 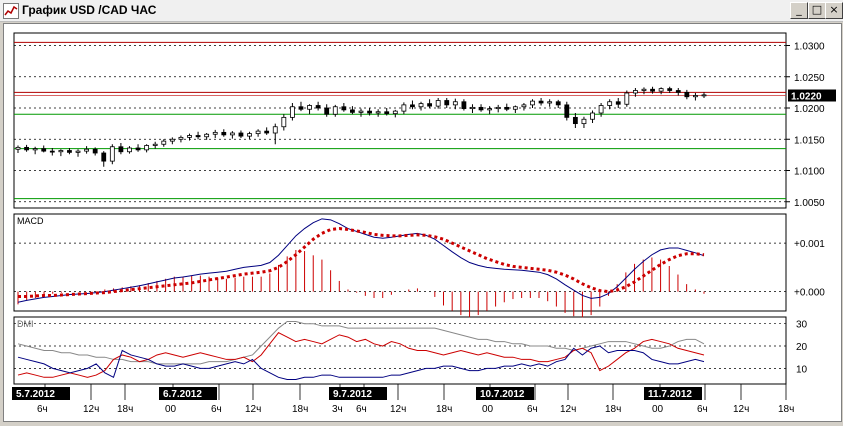 I want to click on window-title: График USD /CAD ЧАС, so click(x=89, y=10).